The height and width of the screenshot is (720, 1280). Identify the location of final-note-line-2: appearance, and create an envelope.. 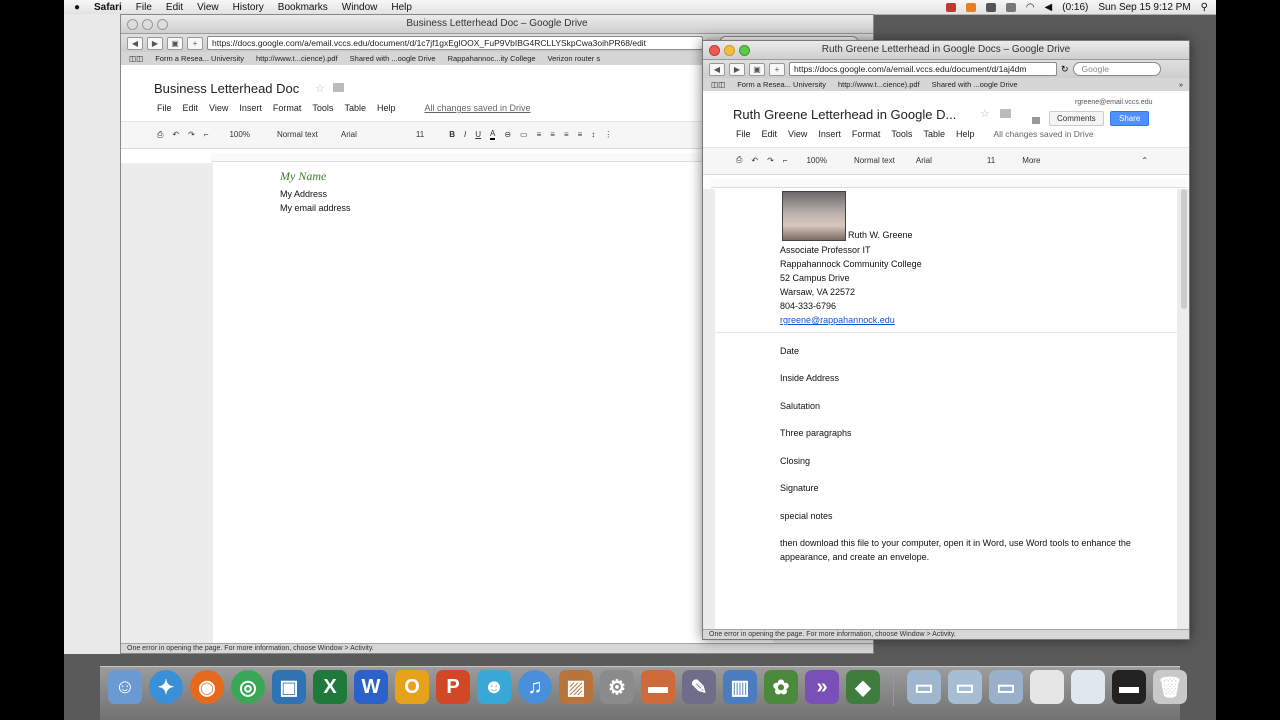
(854, 557).